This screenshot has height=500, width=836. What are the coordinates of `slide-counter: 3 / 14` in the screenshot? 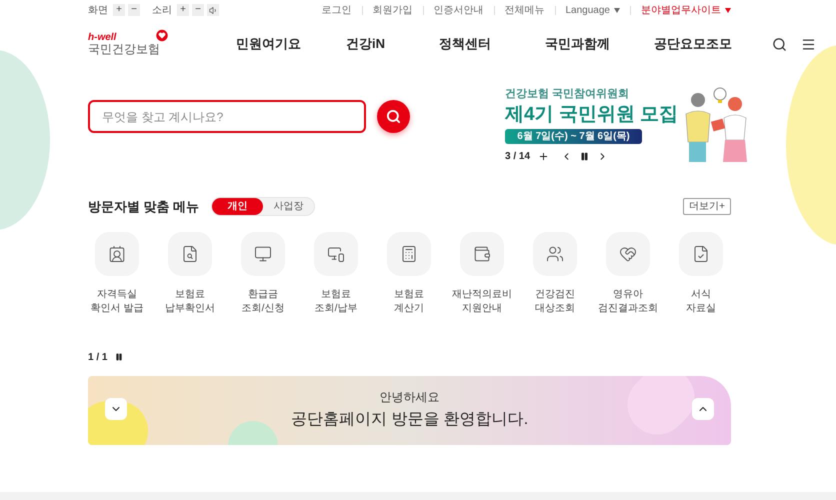 It's located at (517, 157).